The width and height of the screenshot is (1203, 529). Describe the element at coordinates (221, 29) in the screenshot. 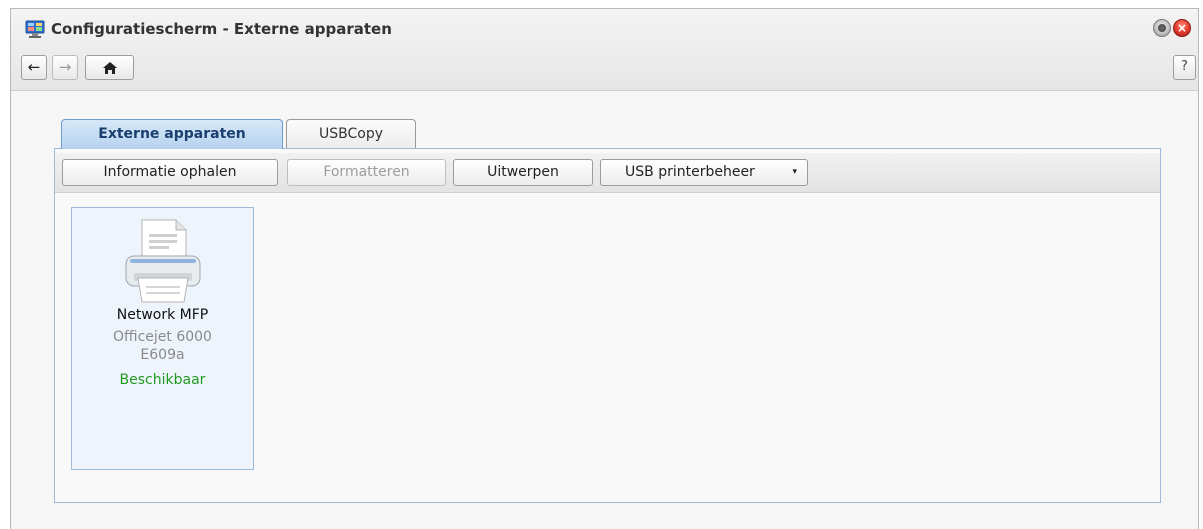

I see `window-title: Configuratiescherm - Externe apparaten` at that location.